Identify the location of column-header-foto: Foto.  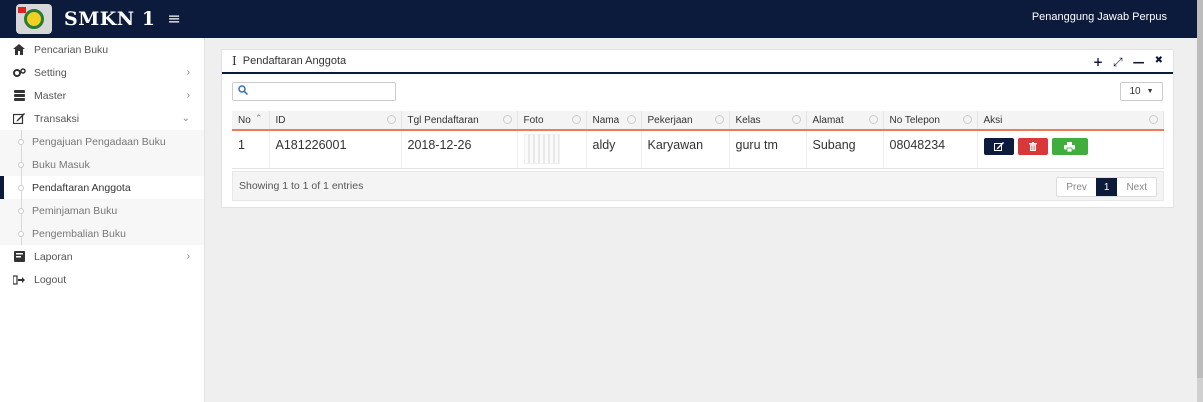
(552, 121).